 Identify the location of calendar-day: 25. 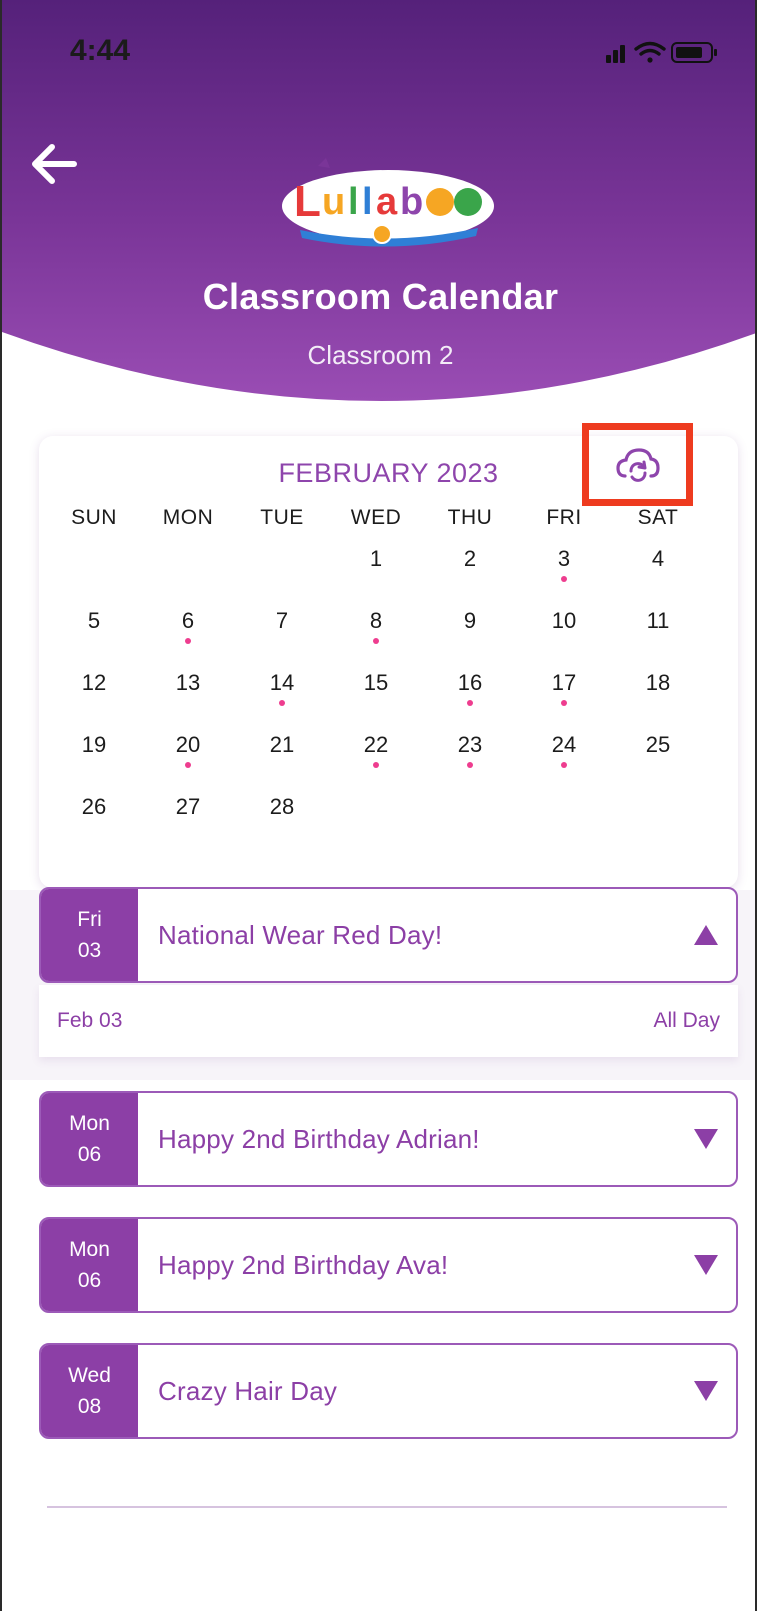
(658, 755).